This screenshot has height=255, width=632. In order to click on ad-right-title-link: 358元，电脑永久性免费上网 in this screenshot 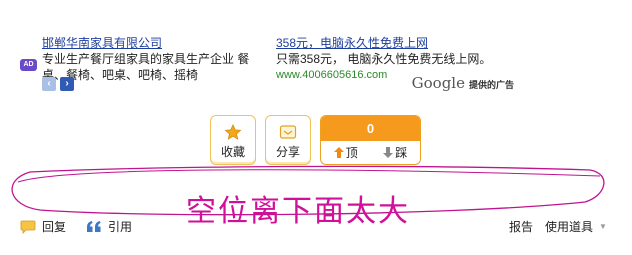, I will do `click(391, 43)`.